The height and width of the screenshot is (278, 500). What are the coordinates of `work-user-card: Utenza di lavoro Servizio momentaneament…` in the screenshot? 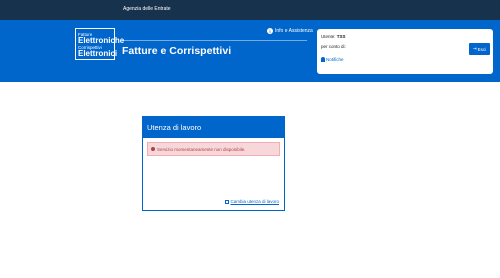 It's located at (213, 163).